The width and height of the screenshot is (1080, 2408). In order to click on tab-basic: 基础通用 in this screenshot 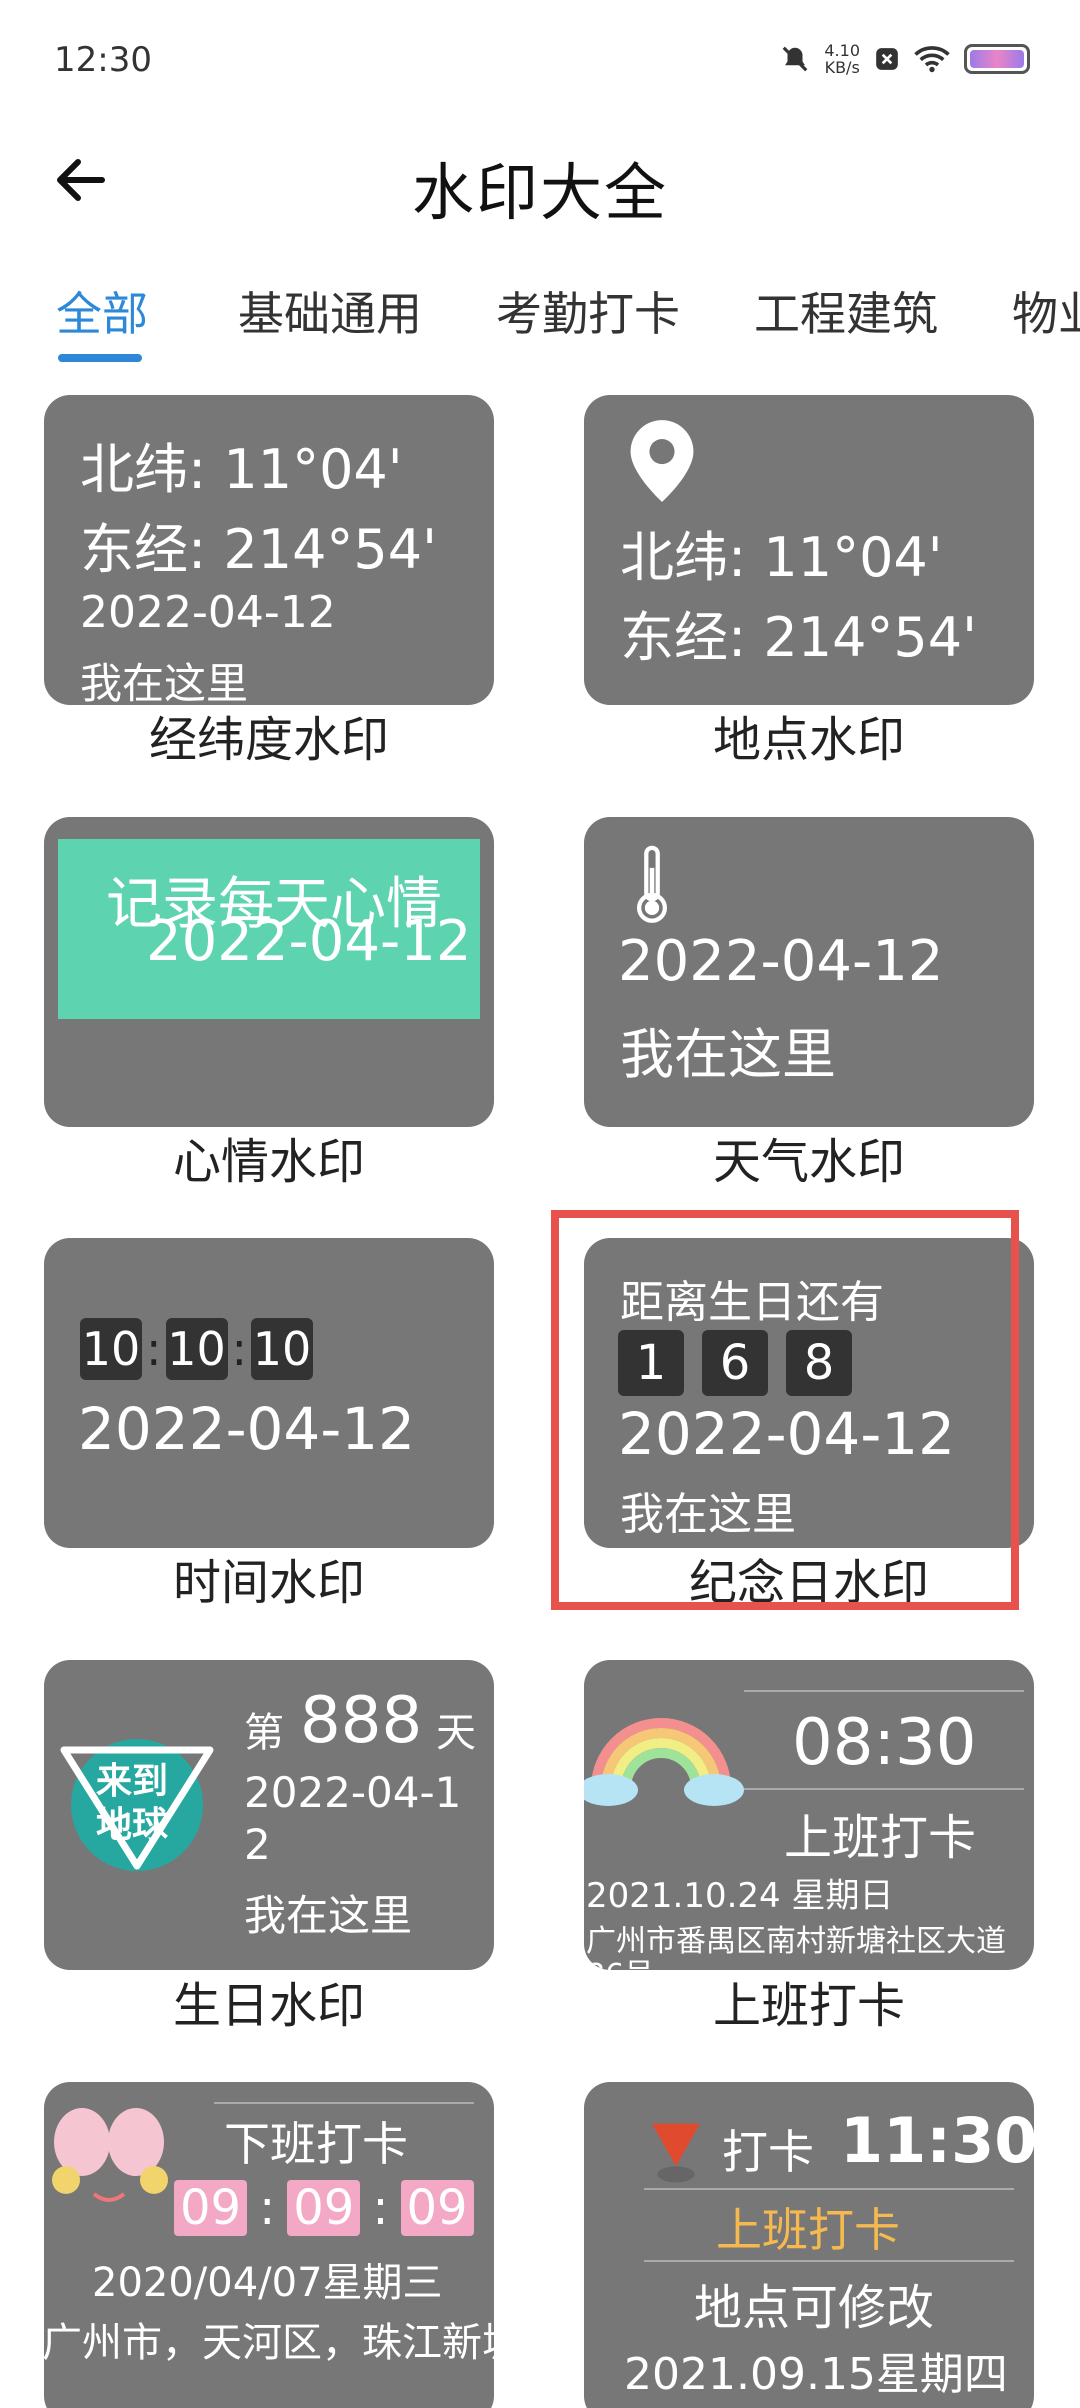, I will do `click(330, 311)`.